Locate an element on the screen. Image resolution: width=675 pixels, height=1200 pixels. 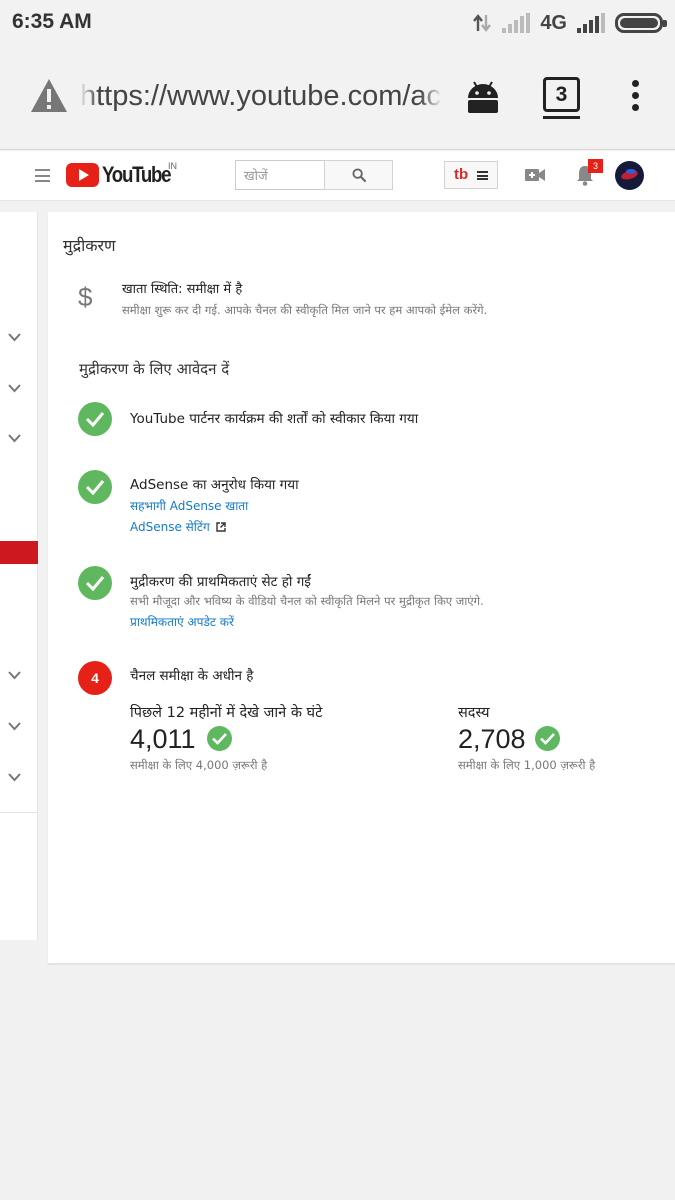
avatar is located at coordinates (629, 175).